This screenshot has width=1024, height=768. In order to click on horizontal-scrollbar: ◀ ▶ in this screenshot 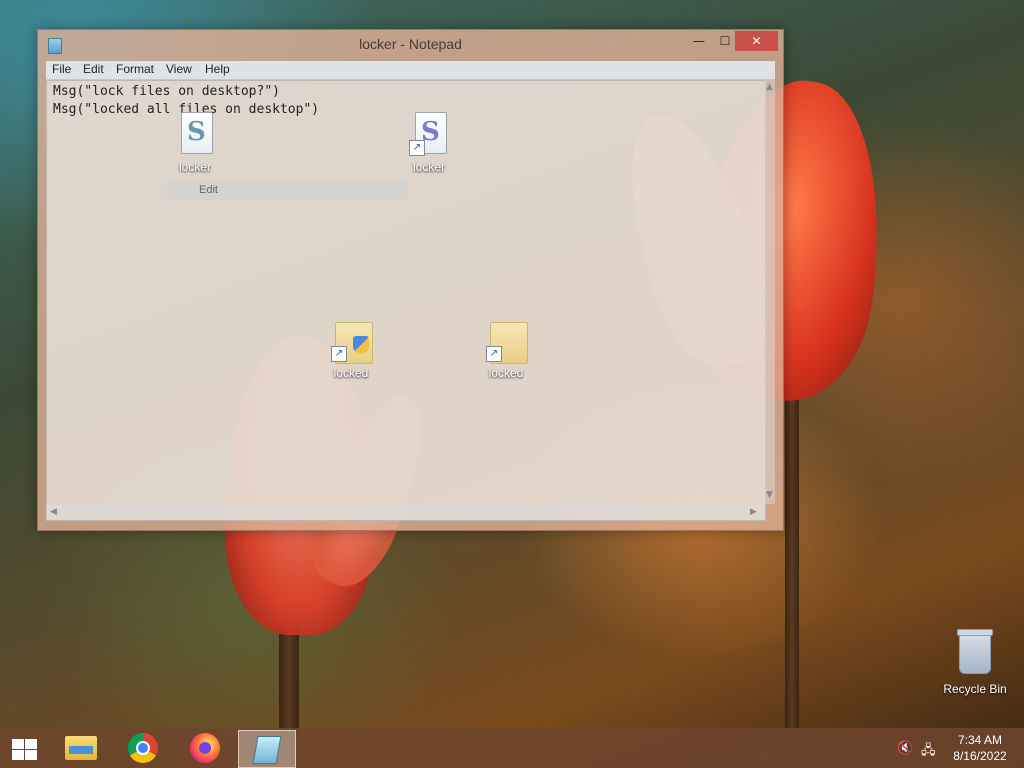, I will do `click(405, 512)`.